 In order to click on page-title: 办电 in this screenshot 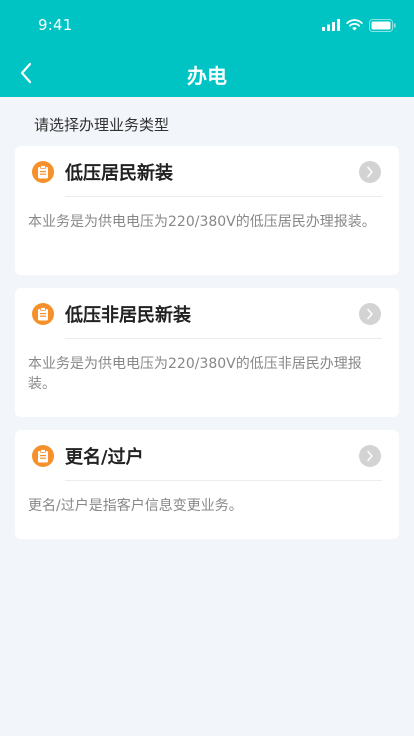, I will do `click(207, 76)`.